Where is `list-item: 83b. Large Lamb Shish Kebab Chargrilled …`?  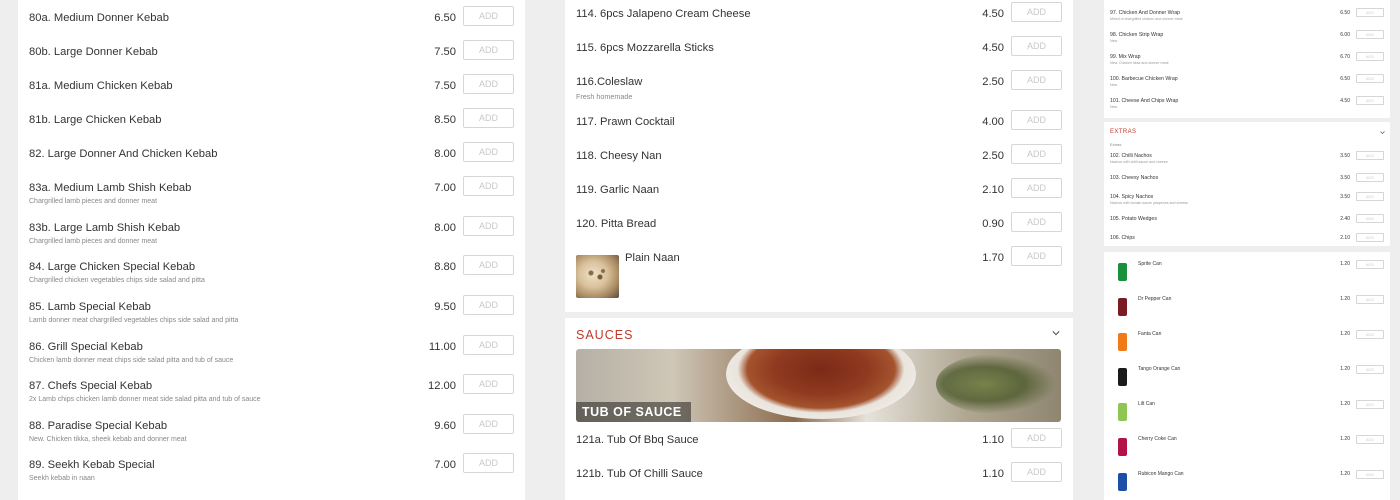 list-item: 83b. Large Lamb Shish Kebab Chargrilled … is located at coordinates (271, 236).